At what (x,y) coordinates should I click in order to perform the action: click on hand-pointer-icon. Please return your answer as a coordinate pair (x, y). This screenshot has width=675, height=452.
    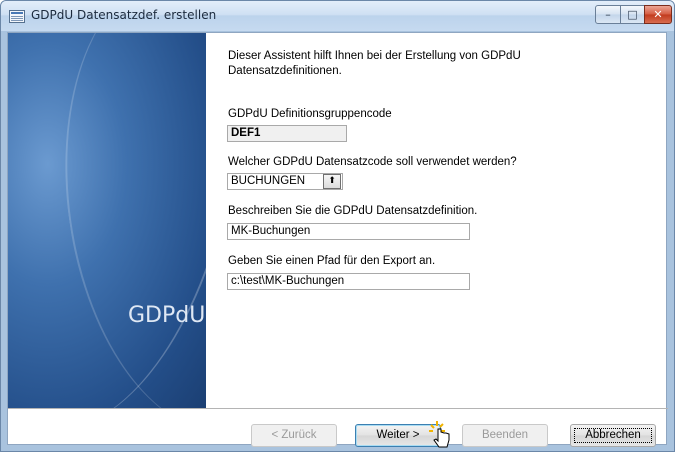
    Looking at the image, I should click on (439, 434).